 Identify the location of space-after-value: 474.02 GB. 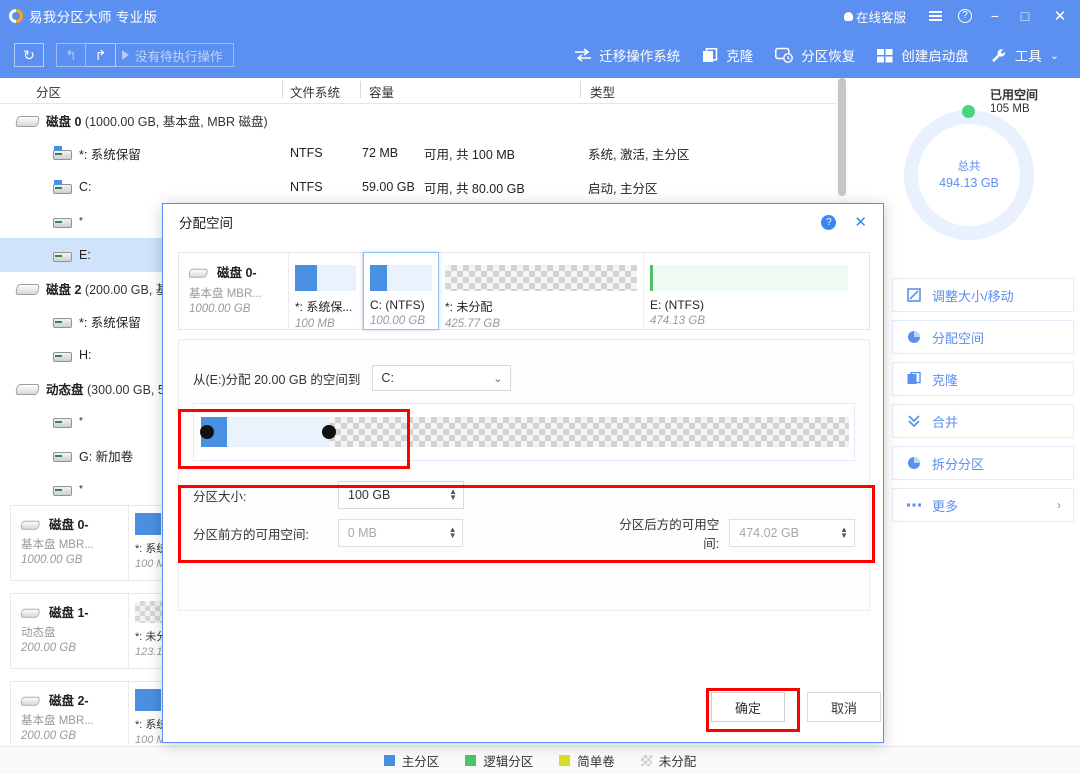
(769, 533).